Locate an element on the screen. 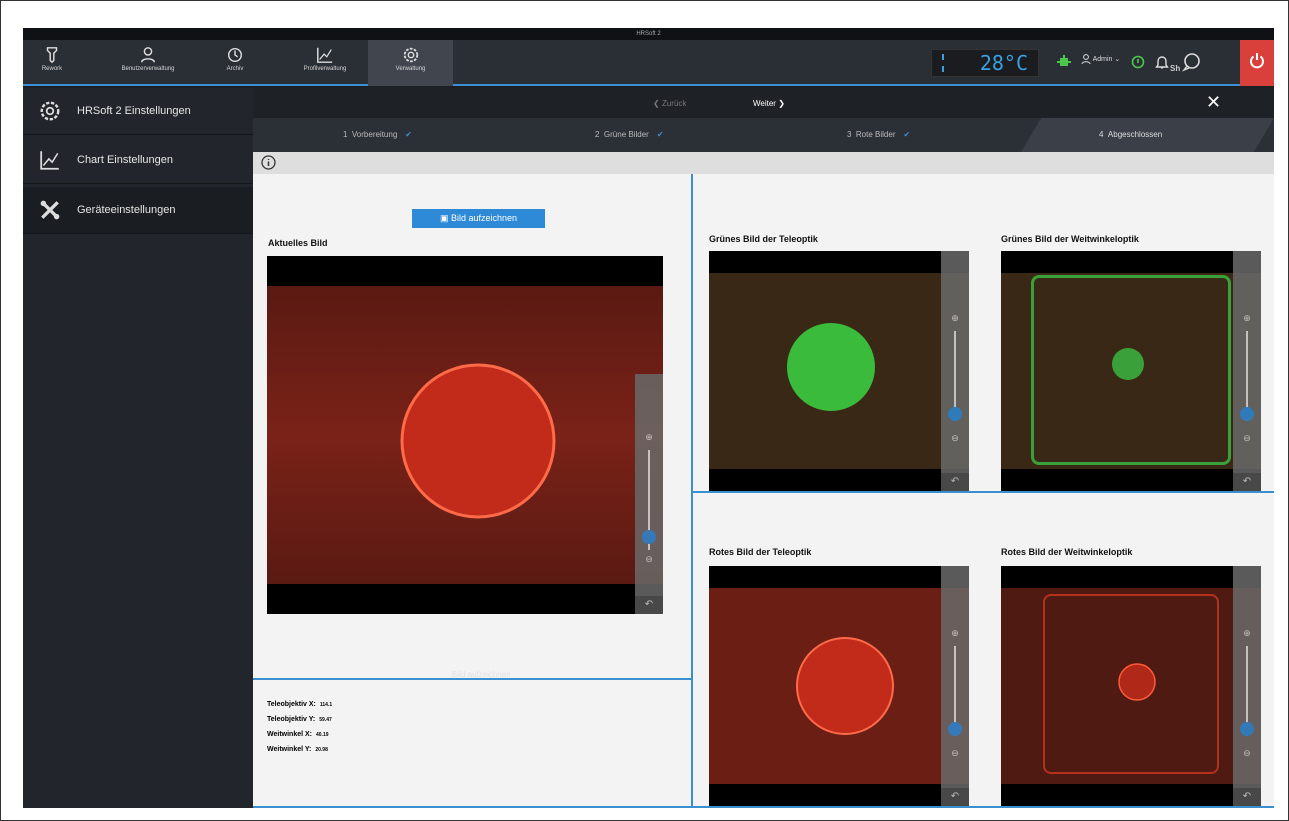  rework-icon is located at coordinates (52, 55).